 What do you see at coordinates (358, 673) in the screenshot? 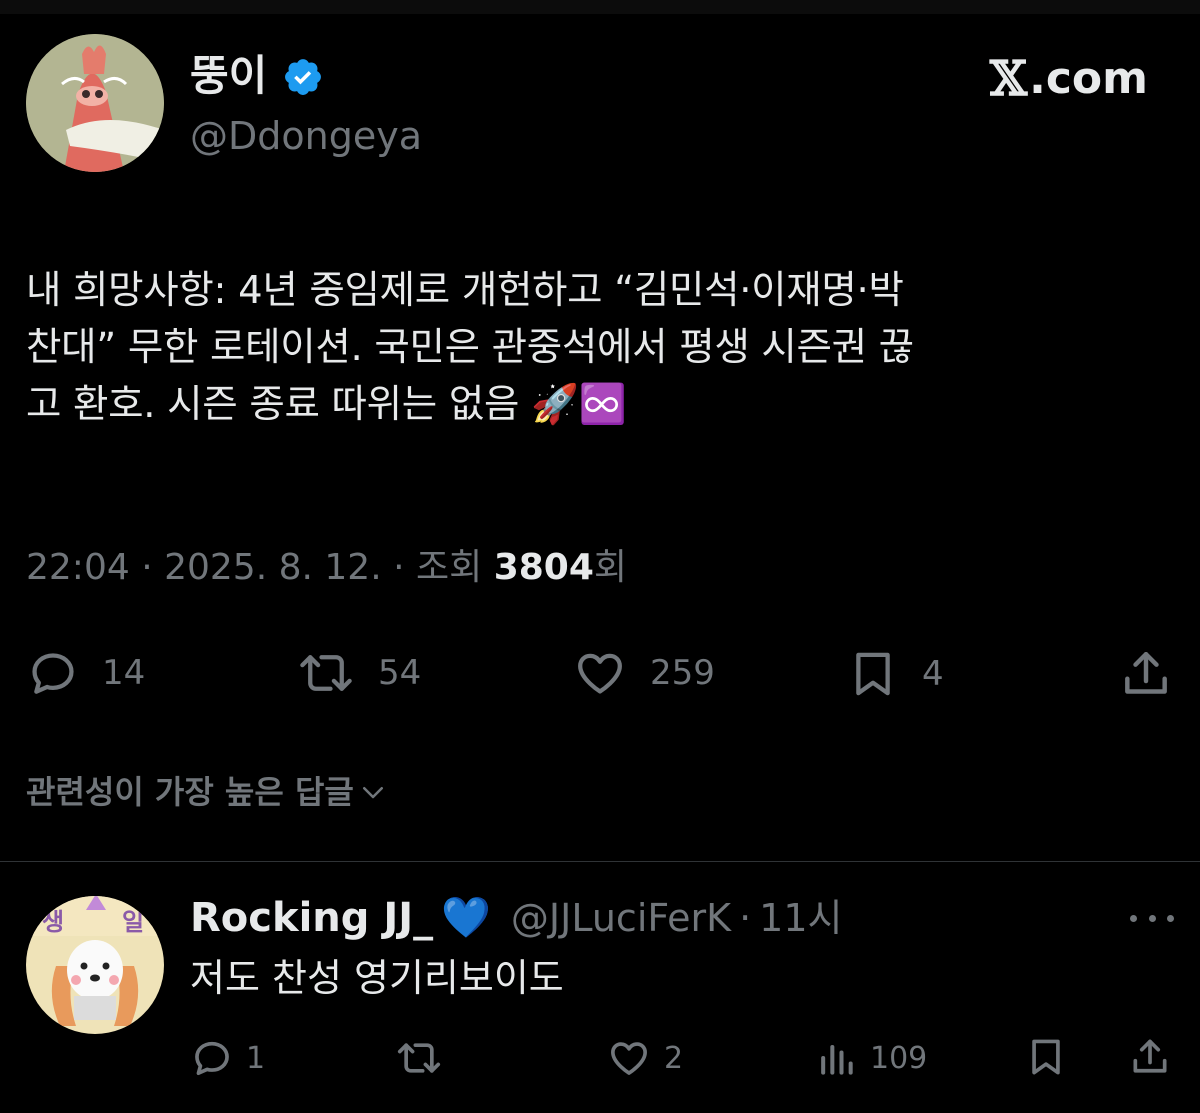
I see `repost-button: 54` at bounding box center [358, 673].